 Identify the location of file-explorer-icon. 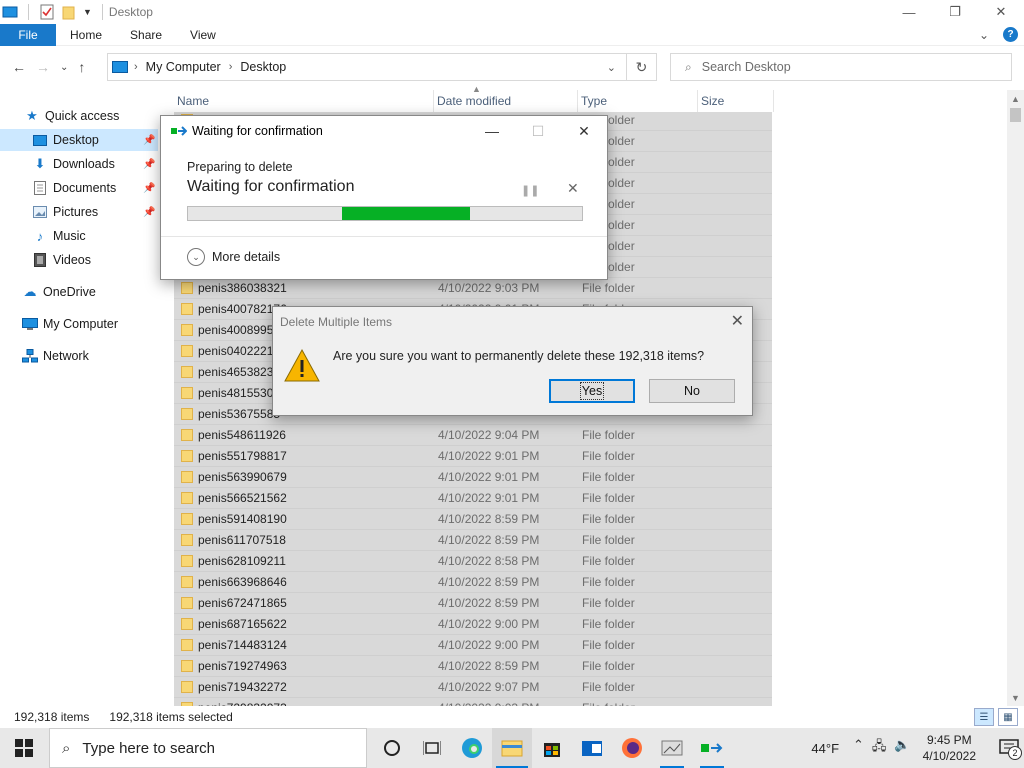
(512, 748).